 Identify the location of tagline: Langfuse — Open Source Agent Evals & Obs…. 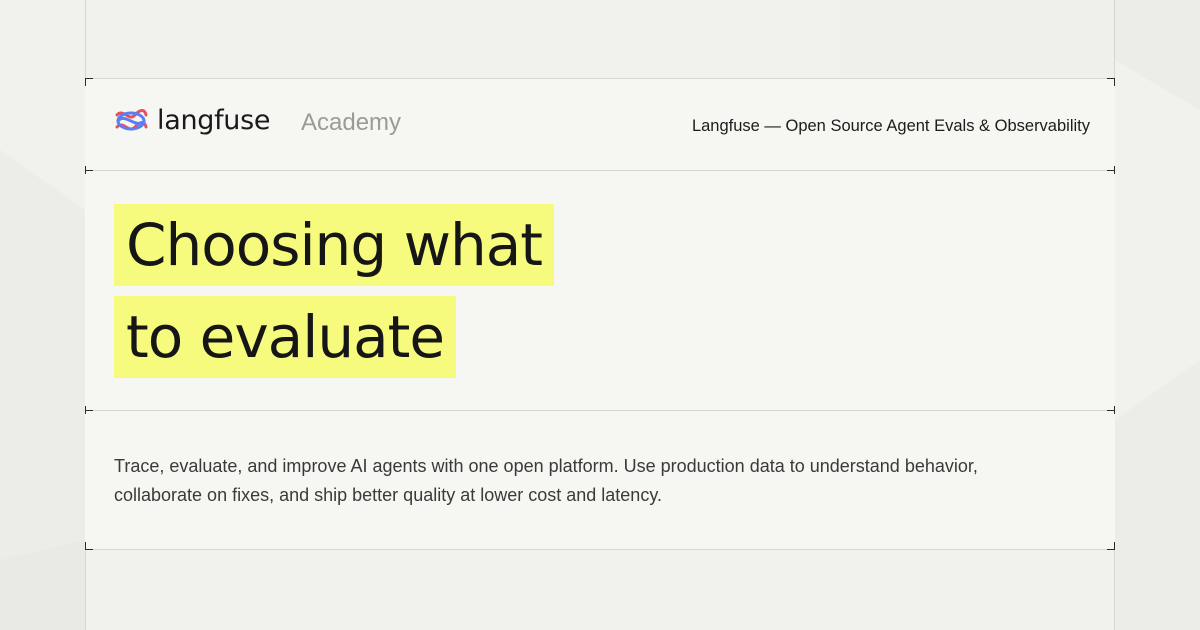
(890, 126).